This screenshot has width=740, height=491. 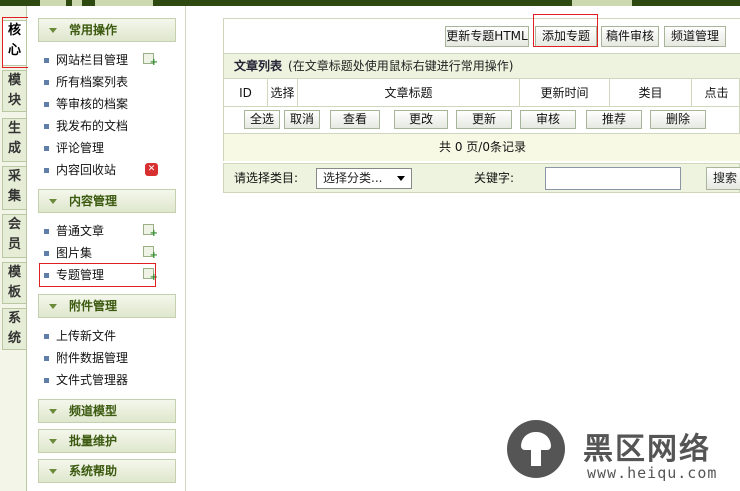 I want to click on cancel-button: 取消, so click(x=302, y=119).